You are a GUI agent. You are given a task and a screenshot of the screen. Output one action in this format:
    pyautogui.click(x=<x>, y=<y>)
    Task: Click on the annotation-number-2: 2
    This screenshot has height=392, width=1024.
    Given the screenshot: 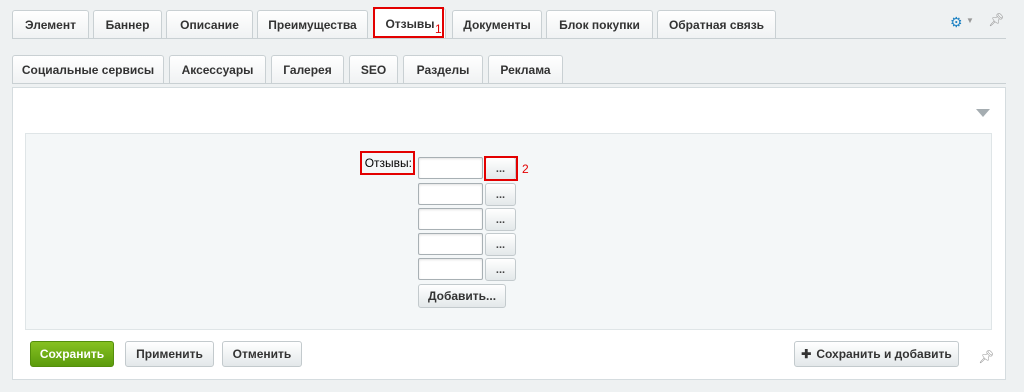 What is the action you would take?
    pyautogui.click(x=525, y=169)
    